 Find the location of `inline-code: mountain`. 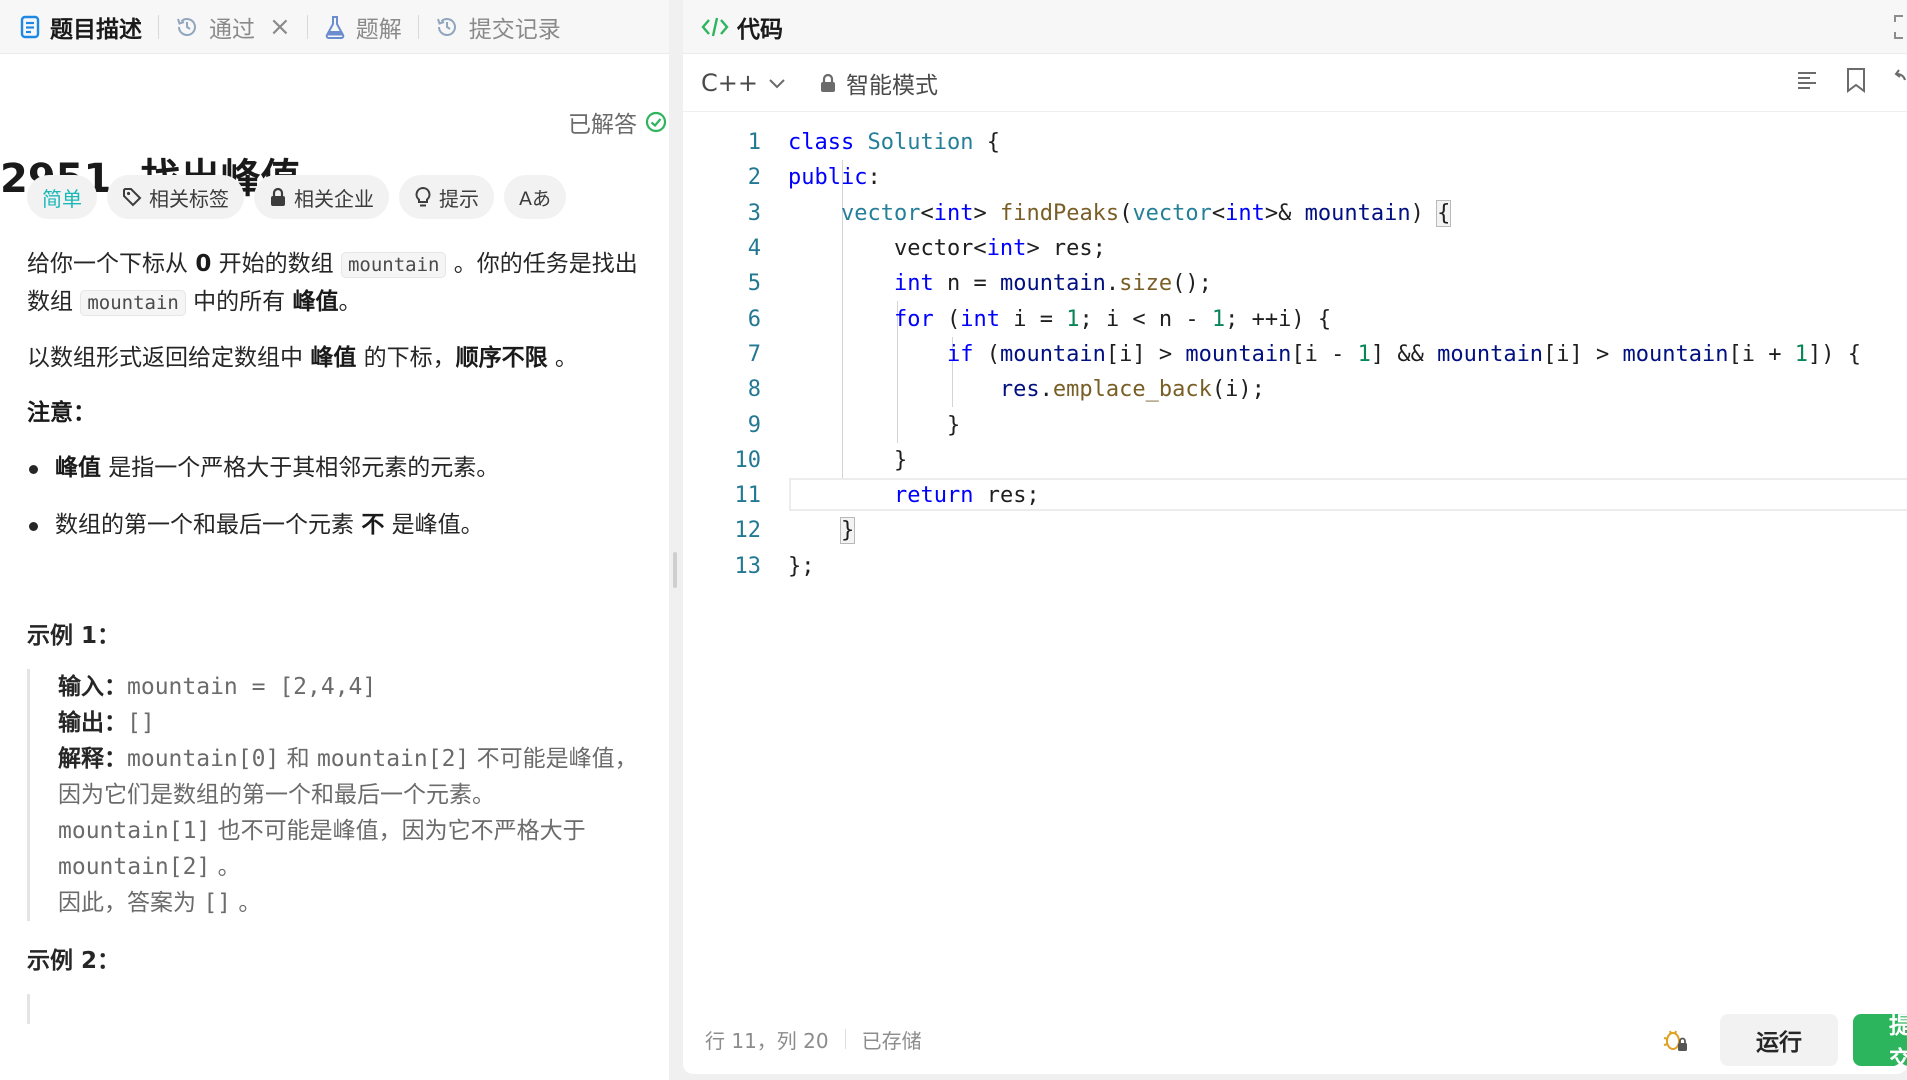

inline-code: mountain is located at coordinates (133, 303).